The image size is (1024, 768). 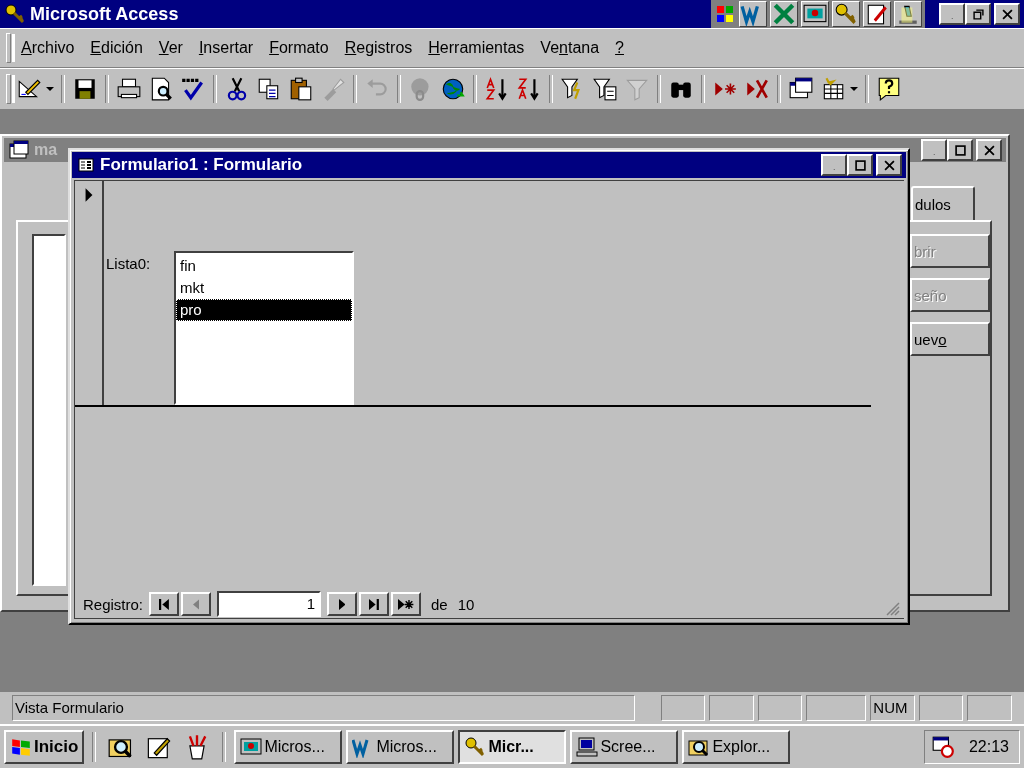 What do you see at coordinates (587, 747) in the screenshot?
I see `computer-icon` at bounding box center [587, 747].